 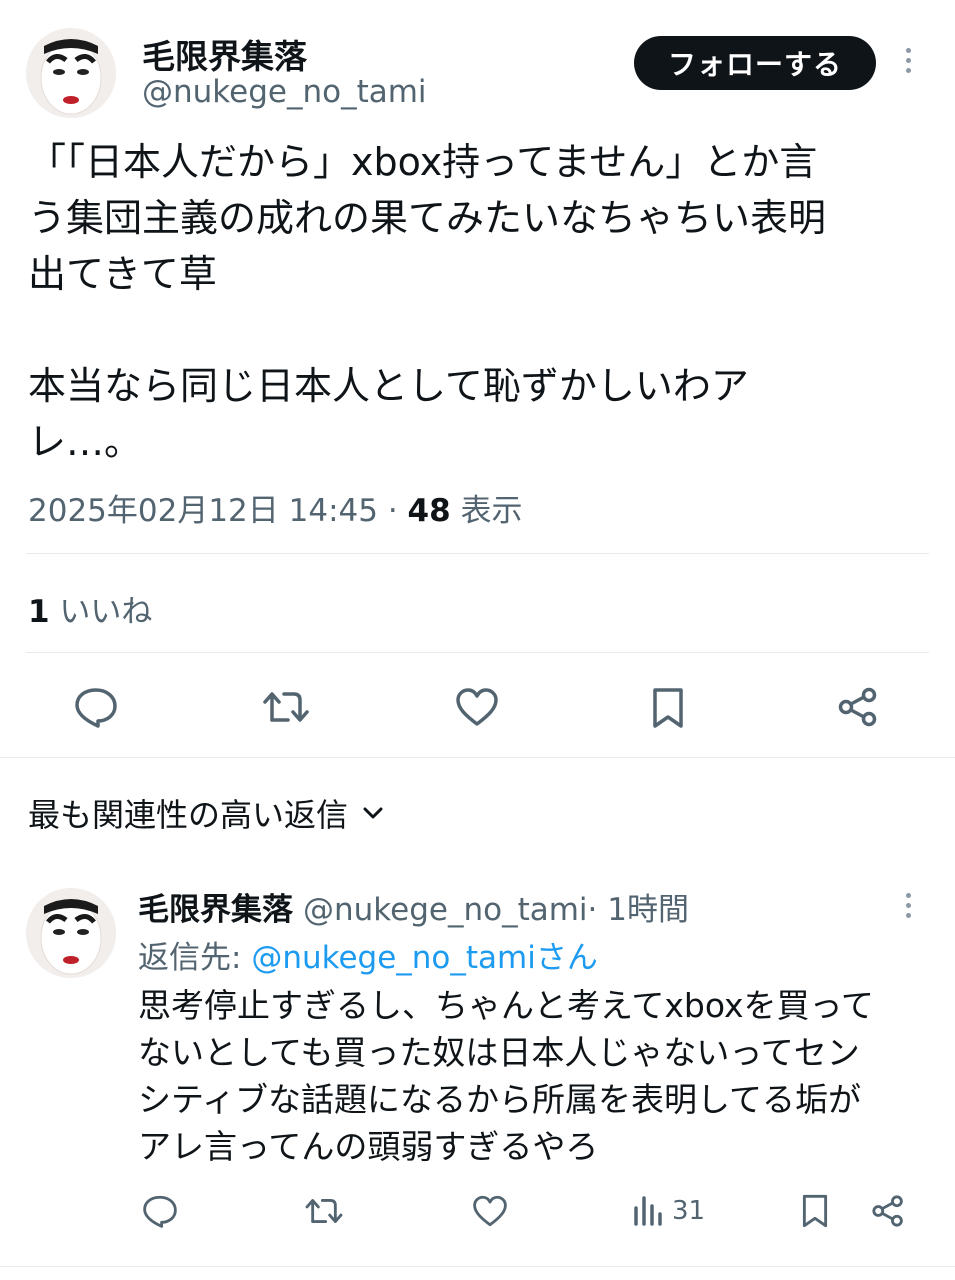 I want to click on section-divider, so click(x=477, y=757).